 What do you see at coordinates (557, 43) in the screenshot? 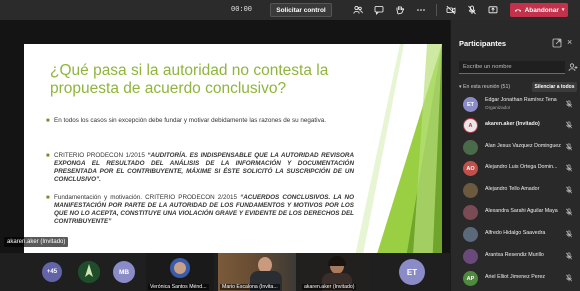
I see `pop-out-icon` at bounding box center [557, 43].